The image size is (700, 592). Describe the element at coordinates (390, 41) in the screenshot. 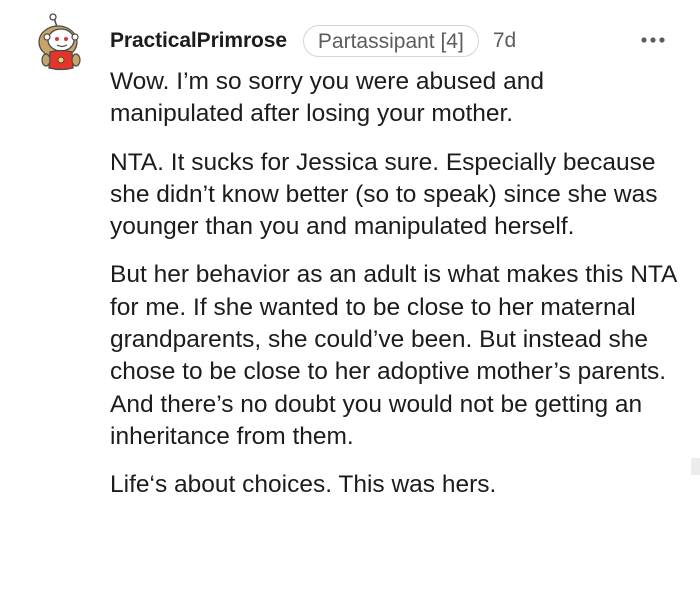

I see `user-flair-badge: Partassipant [4]` at that location.